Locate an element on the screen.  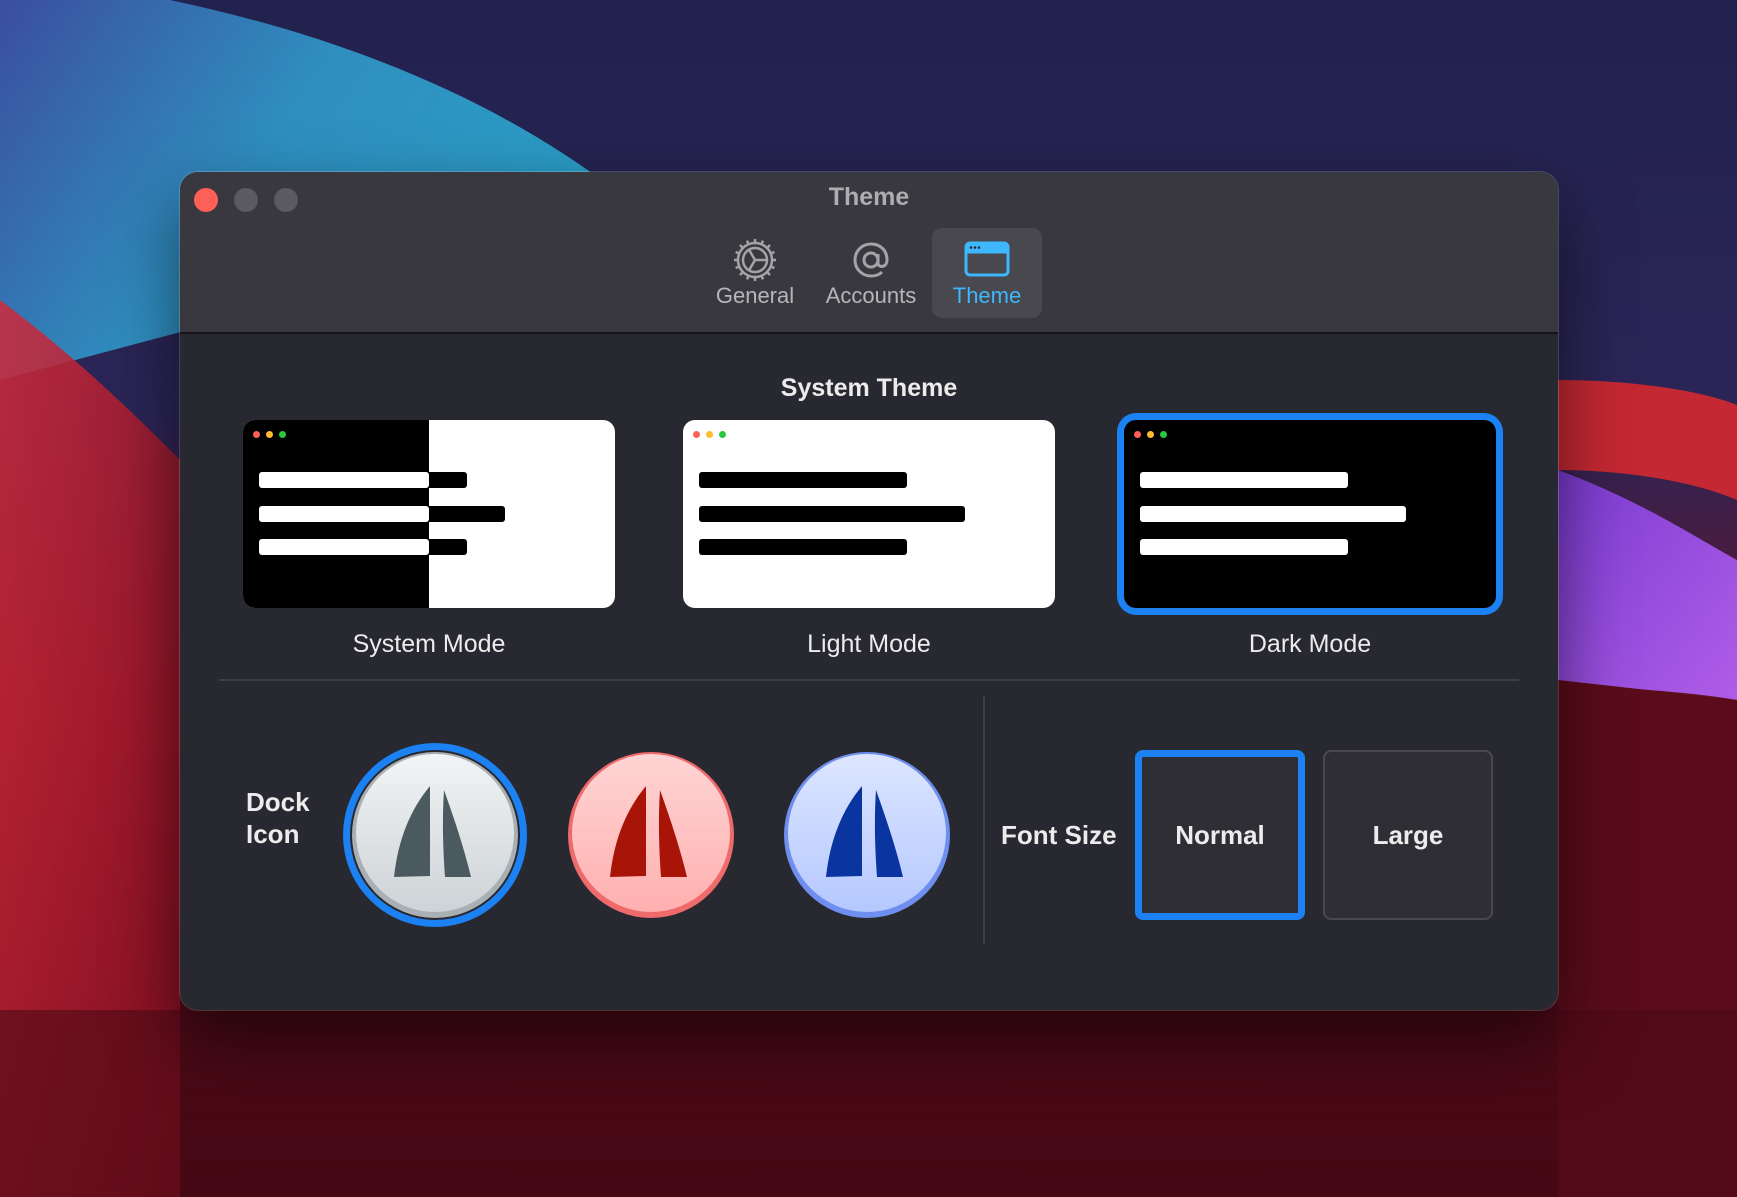
tab-accounts-label: Accounts is located at coordinates (871, 295).